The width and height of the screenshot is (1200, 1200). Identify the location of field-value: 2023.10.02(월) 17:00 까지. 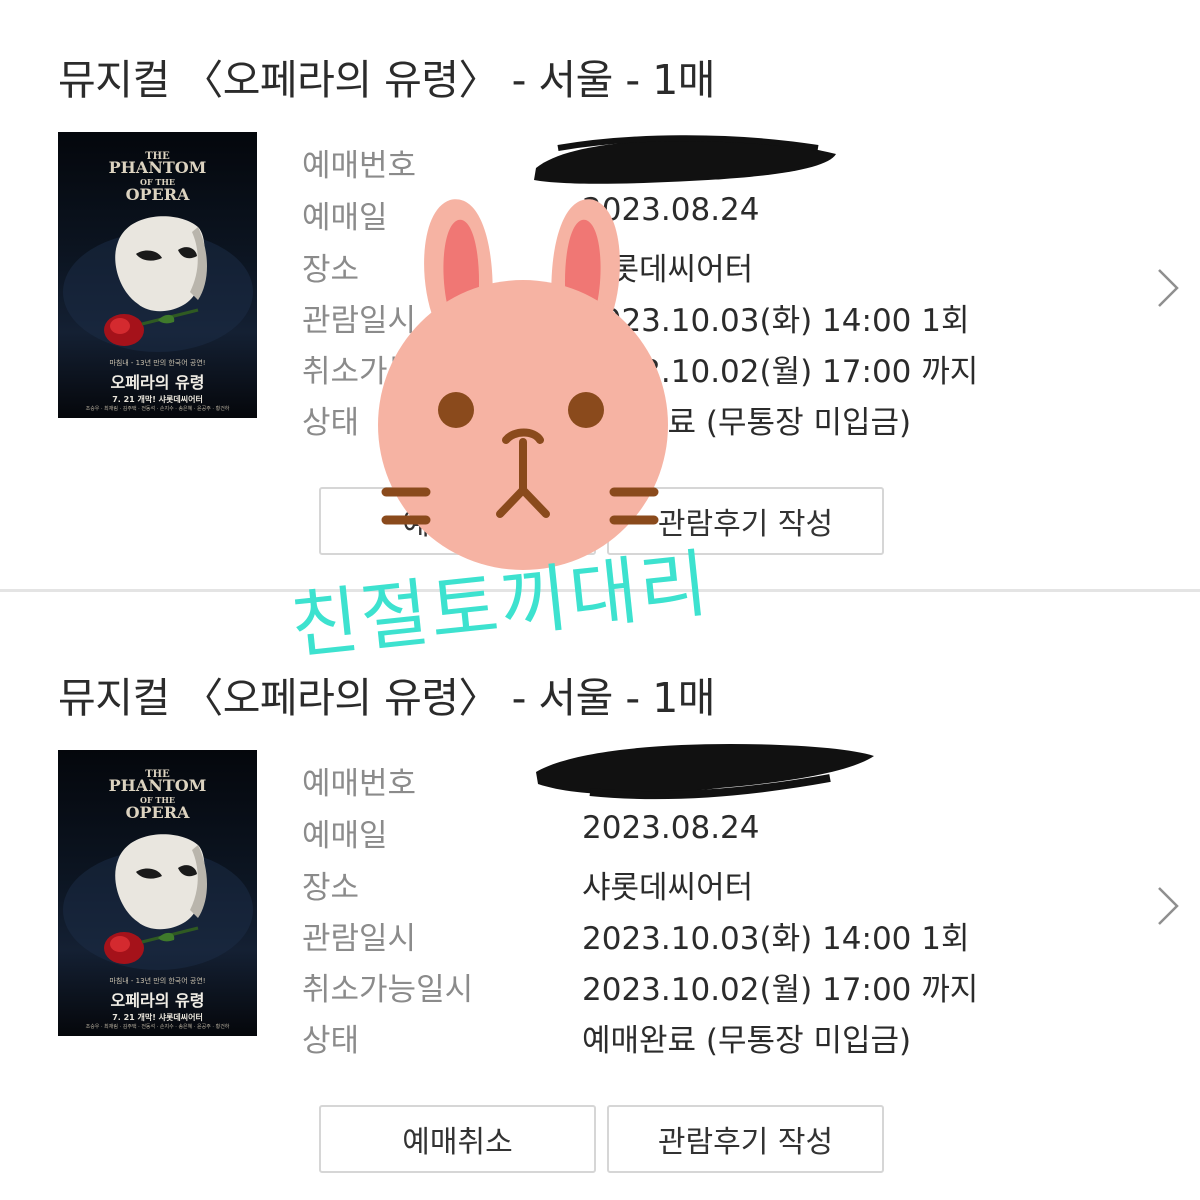
(780, 990).